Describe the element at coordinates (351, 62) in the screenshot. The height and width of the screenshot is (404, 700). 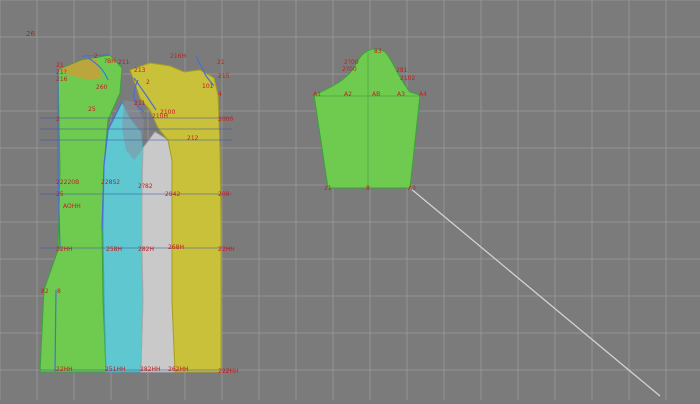
I see `label-sleeve-2100: 2?00` at that location.